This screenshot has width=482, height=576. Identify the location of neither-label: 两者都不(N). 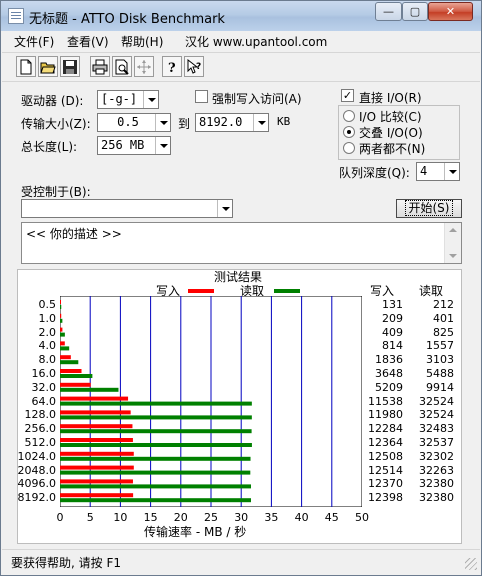
(392, 149).